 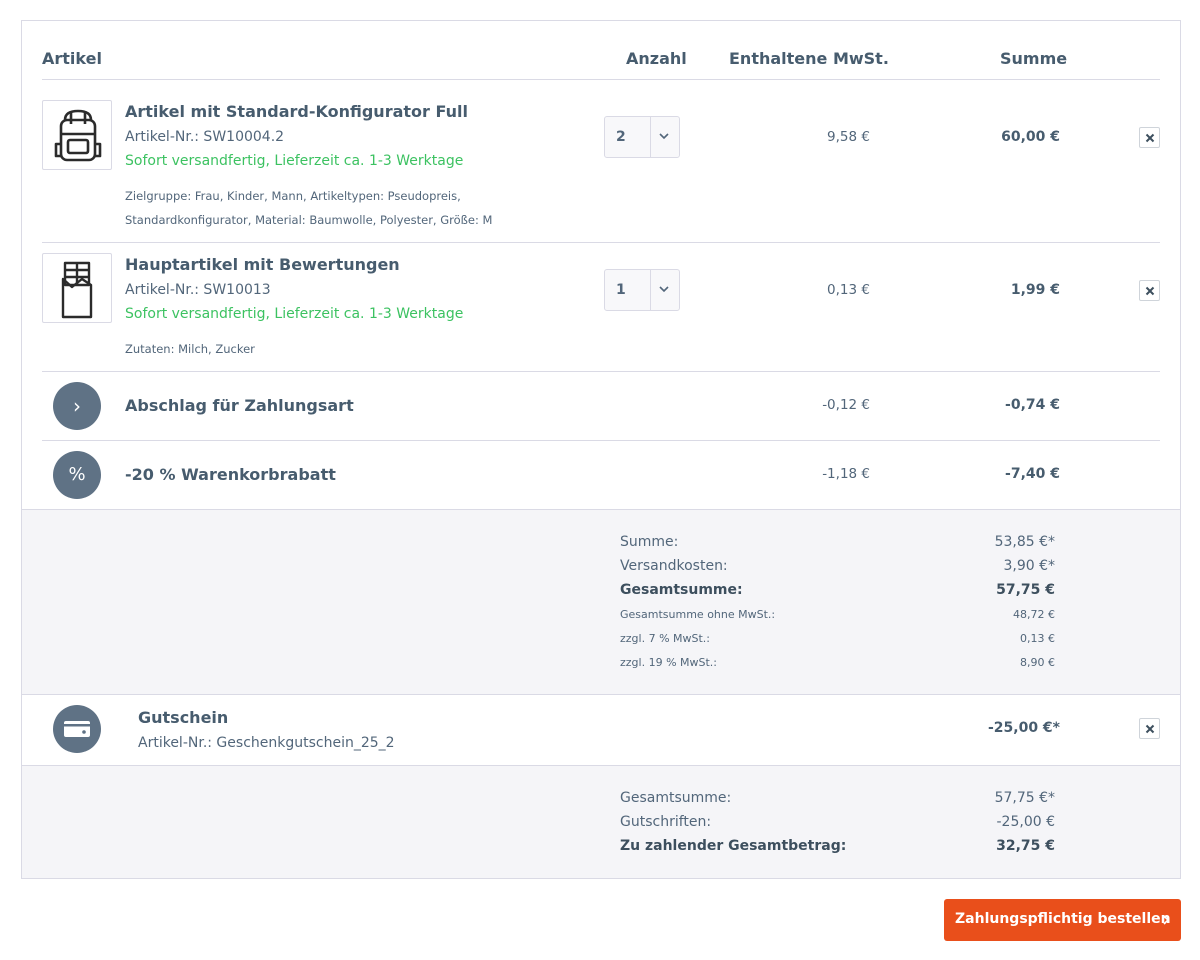 What do you see at coordinates (77, 406) in the screenshot?
I see `chevron-right-icon: ›` at bounding box center [77, 406].